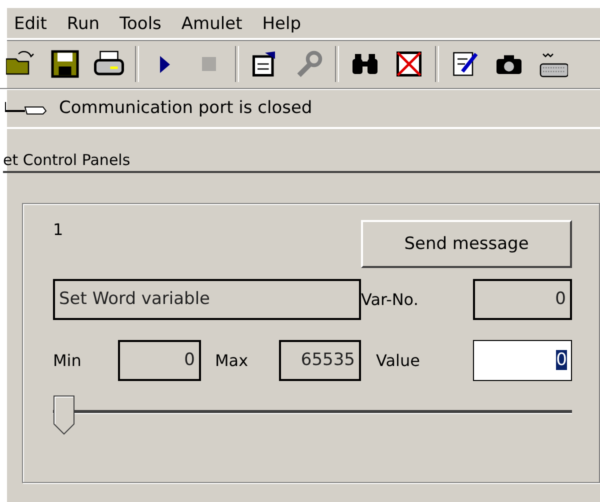 This screenshot has height=502, width=600. What do you see at coordinates (522, 360) in the screenshot?
I see `value-field: 0` at bounding box center [522, 360].